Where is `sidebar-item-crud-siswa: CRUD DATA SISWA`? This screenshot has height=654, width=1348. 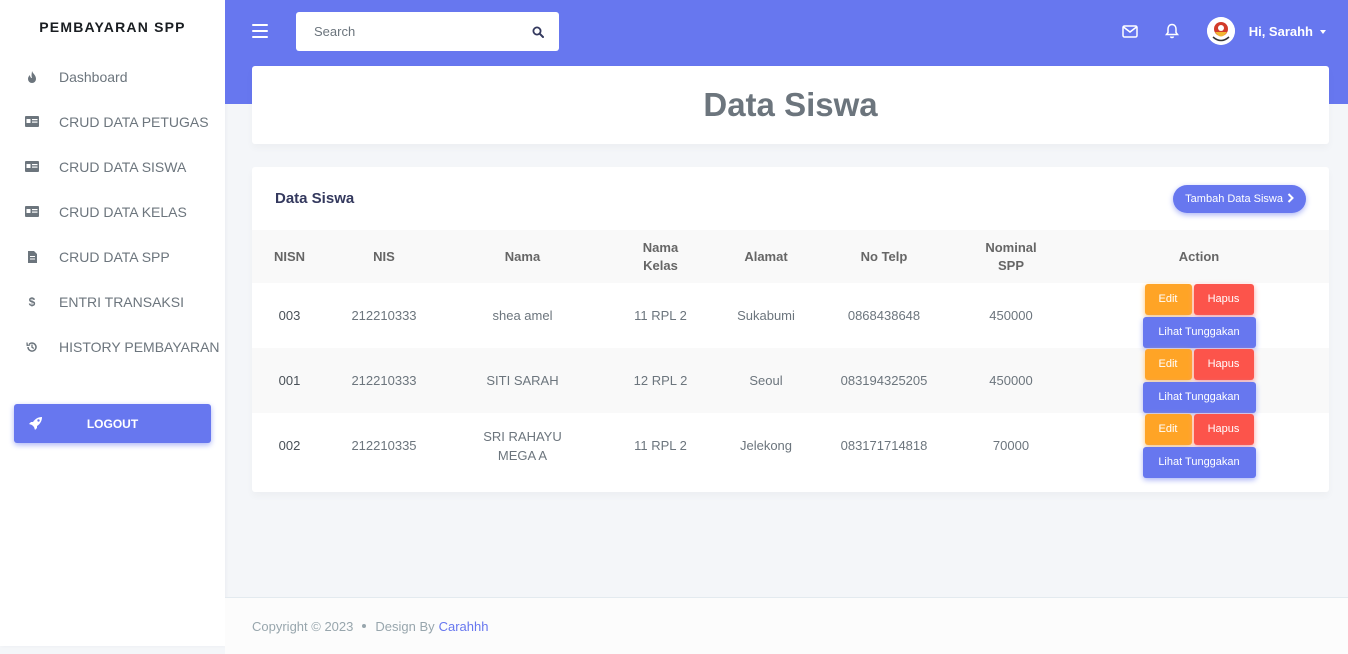 sidebar-item-crud-siswa: CRUD DATA SISWA is located at coordinates (112, 166).